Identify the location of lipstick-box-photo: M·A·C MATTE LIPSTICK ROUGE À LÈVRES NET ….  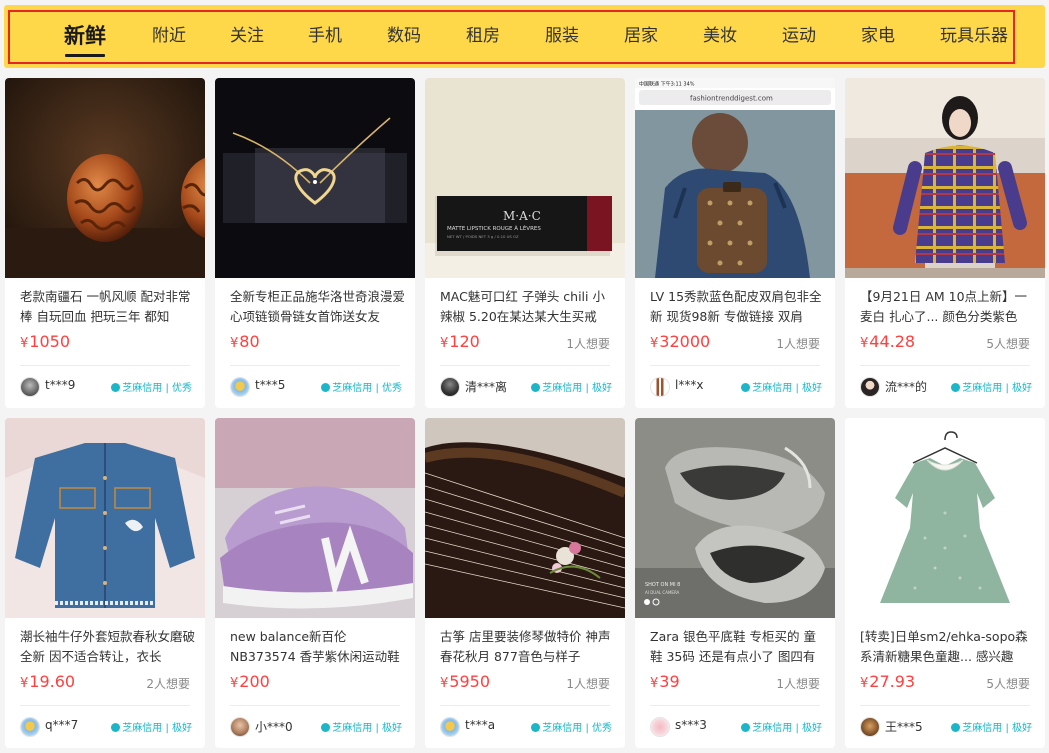
(525, 178).